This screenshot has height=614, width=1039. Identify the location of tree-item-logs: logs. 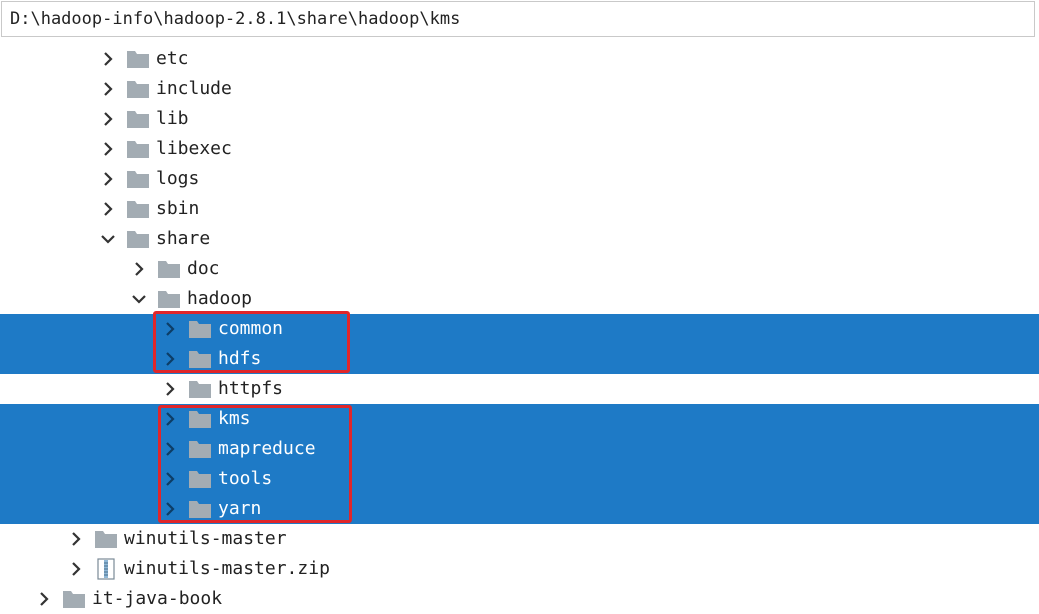
(519, 179).